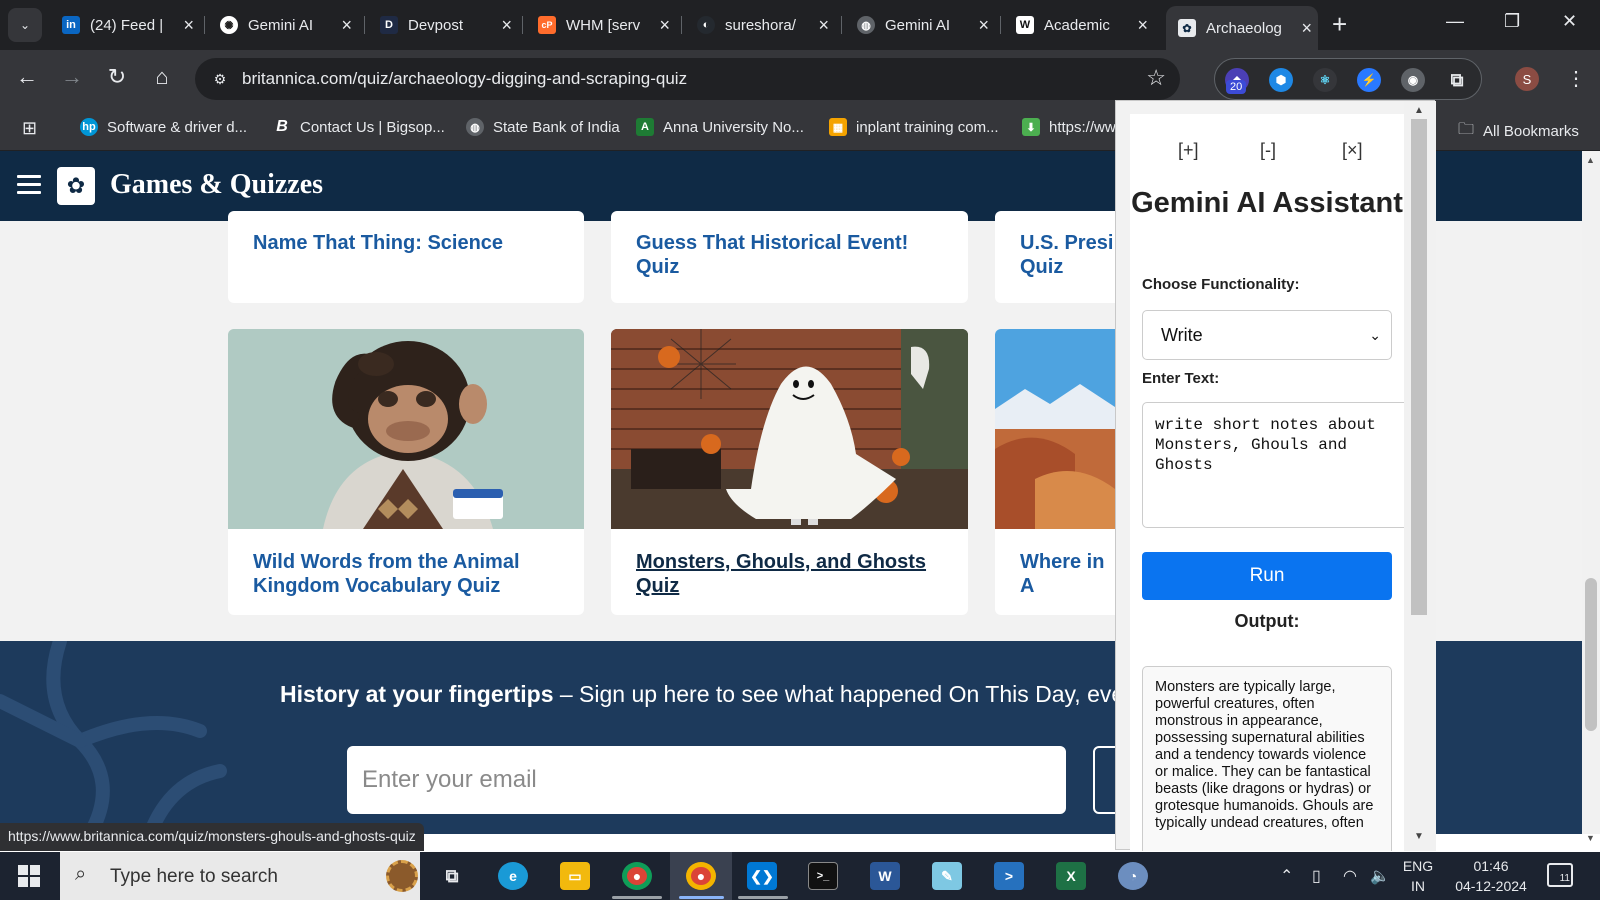 Image resolution: width=1600 pixels, height=900 pixels. Describe the element at coordinates (601, 25) in the screenshot. I see `tab-whm: cP WHM [serv ×` at that location.